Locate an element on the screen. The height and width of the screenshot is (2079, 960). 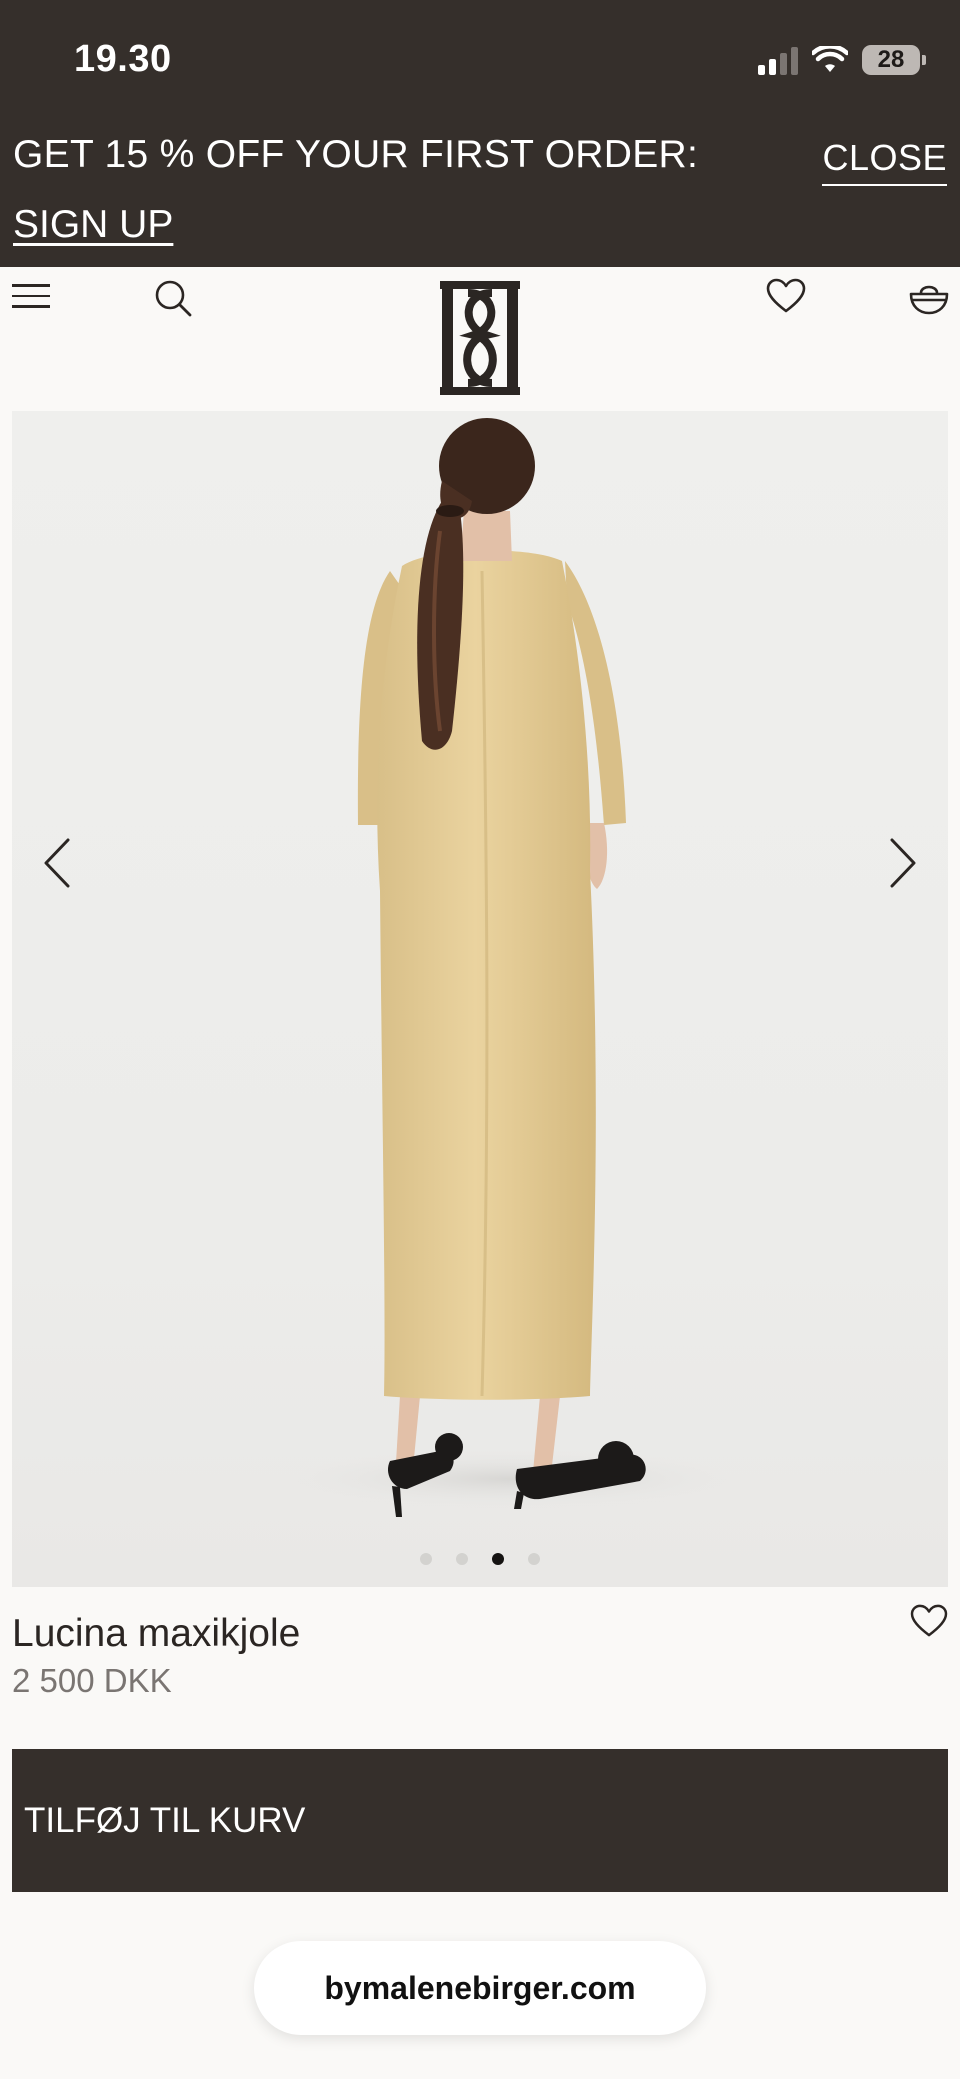
search-icon is located at coordinates (174, 299).